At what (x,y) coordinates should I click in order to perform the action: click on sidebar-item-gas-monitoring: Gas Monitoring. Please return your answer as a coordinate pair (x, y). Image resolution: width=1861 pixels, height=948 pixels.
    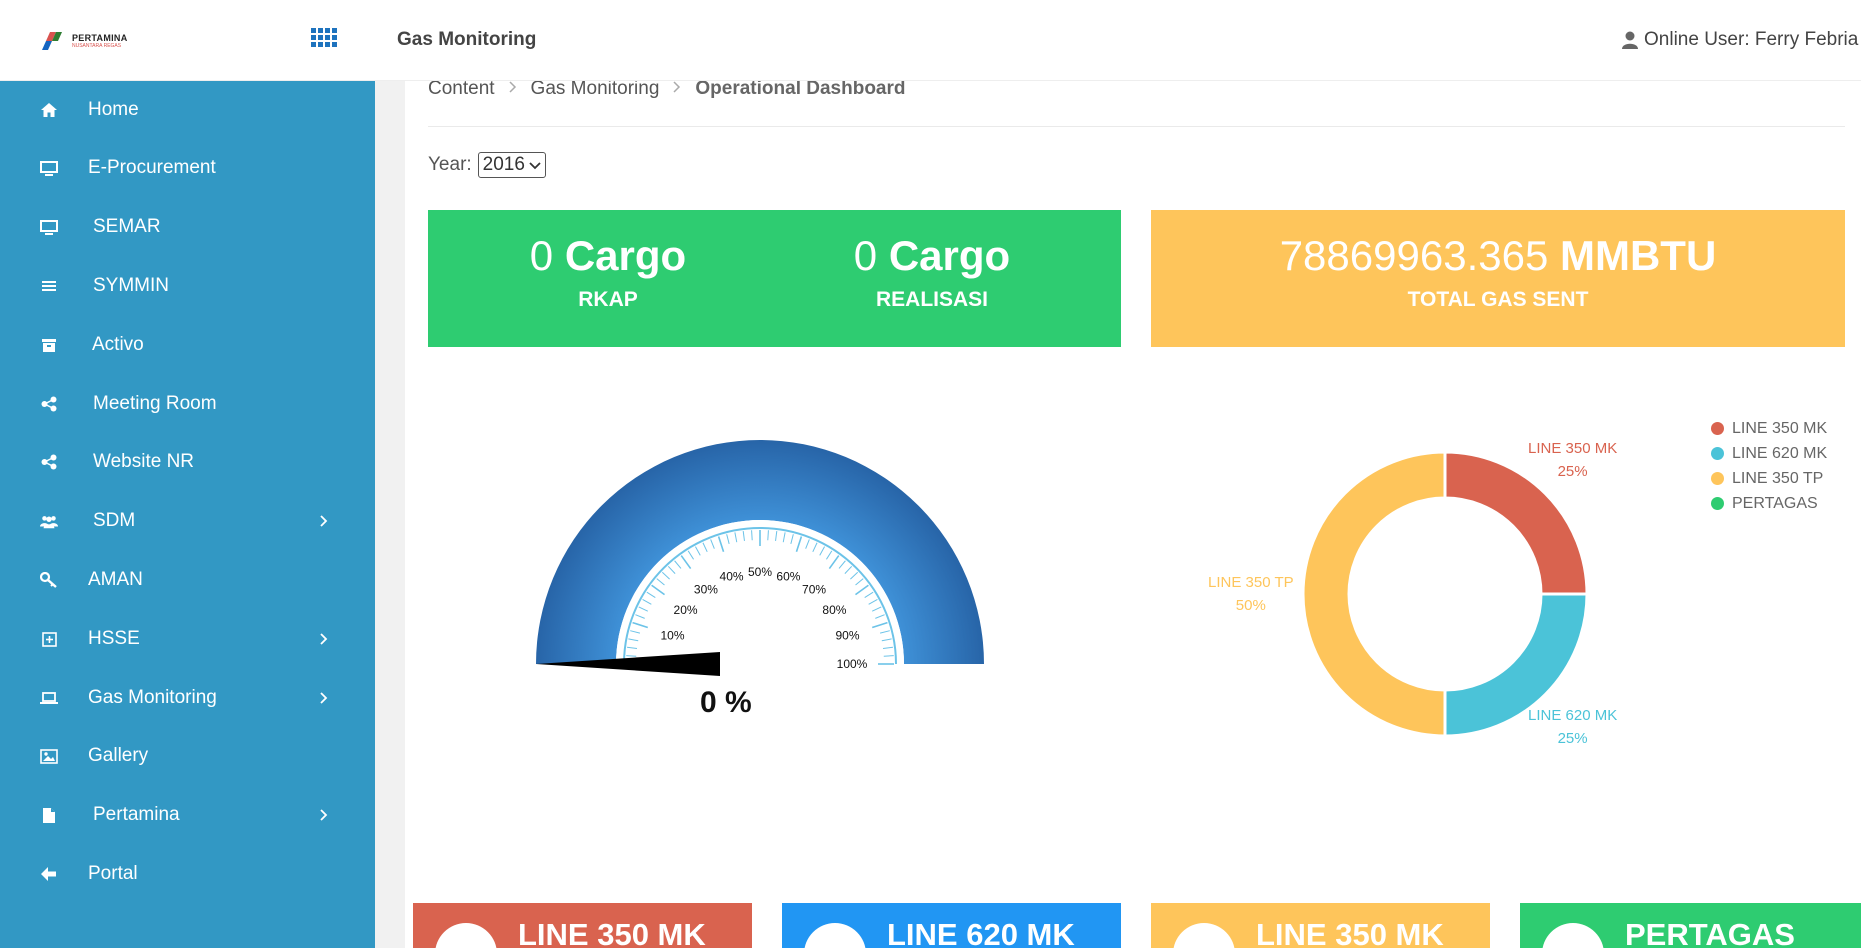
    Looking at the image, I should click on (187, 698).